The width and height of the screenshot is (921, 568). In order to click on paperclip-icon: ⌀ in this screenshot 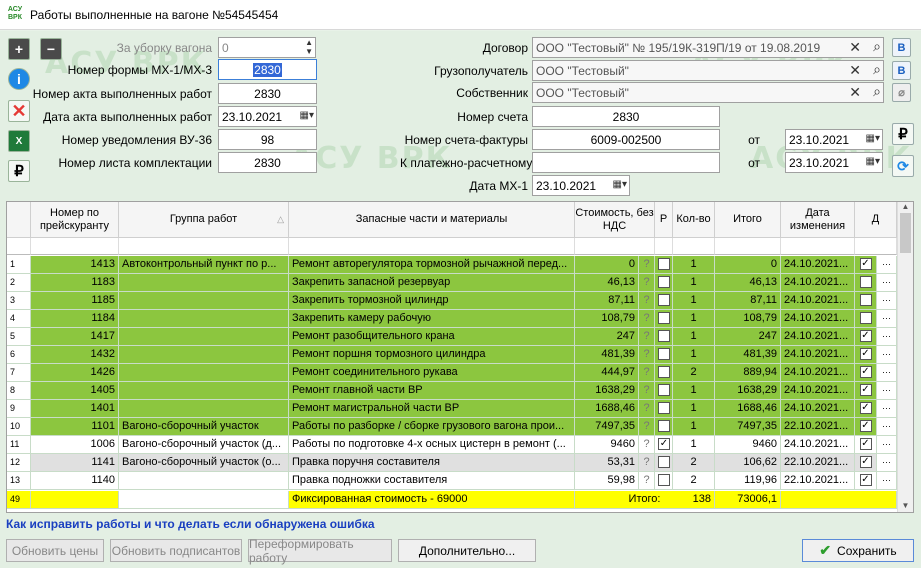, I will do `click(901, 92)`.